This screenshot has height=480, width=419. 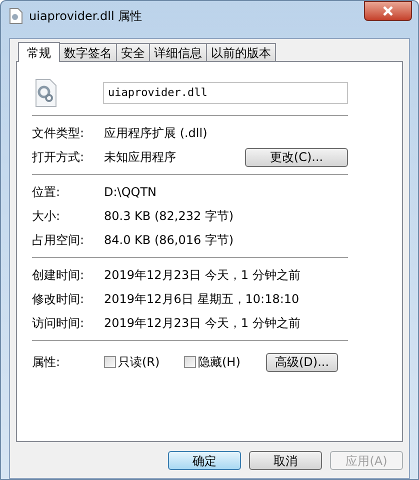 What do you see at coordinates (140, 157) in the screenshot?
I see `property-value: 未知应用程序` at bounding box center [140, 157].